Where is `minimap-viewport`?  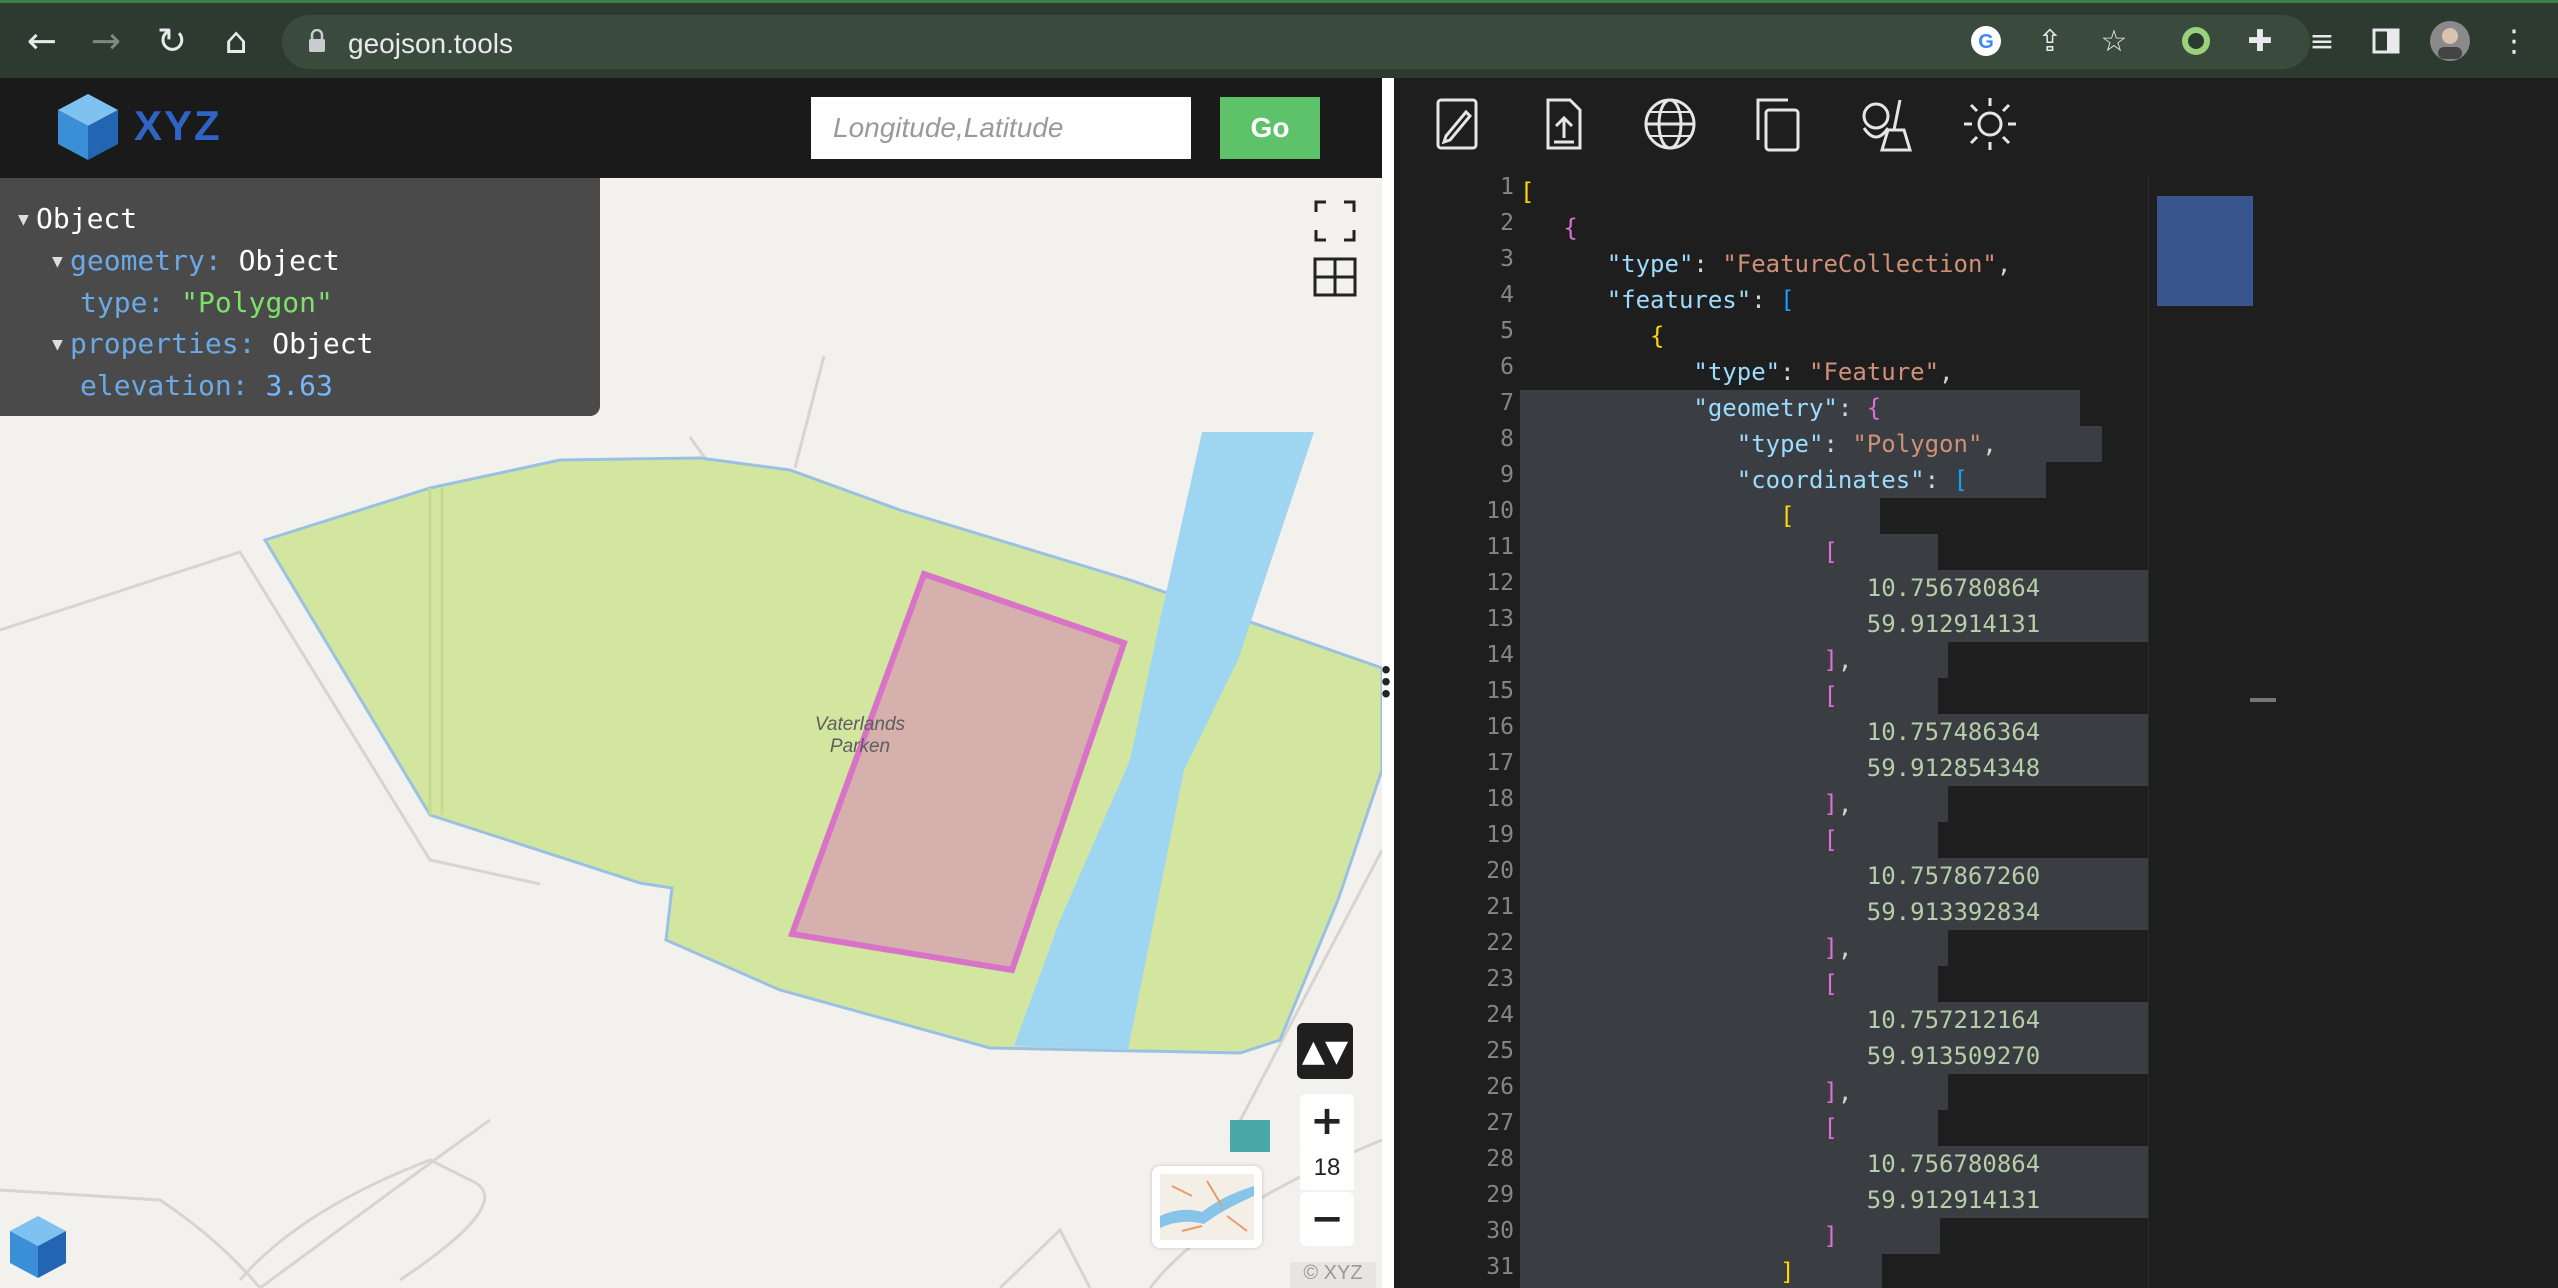
minimap-viewport is located at coordinates (2205, 251).